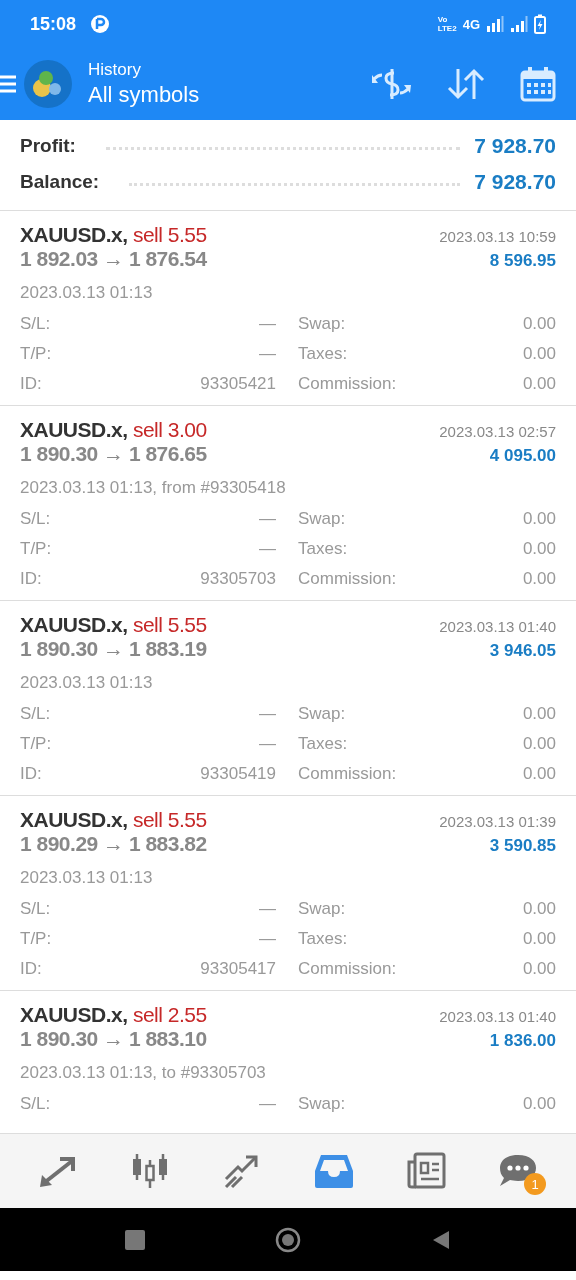 The image size is (576, 1280). Describe the element at coordinates (497, 236) in the screenshot. I see `close-time: 2023.03.13 10:59` at that location.